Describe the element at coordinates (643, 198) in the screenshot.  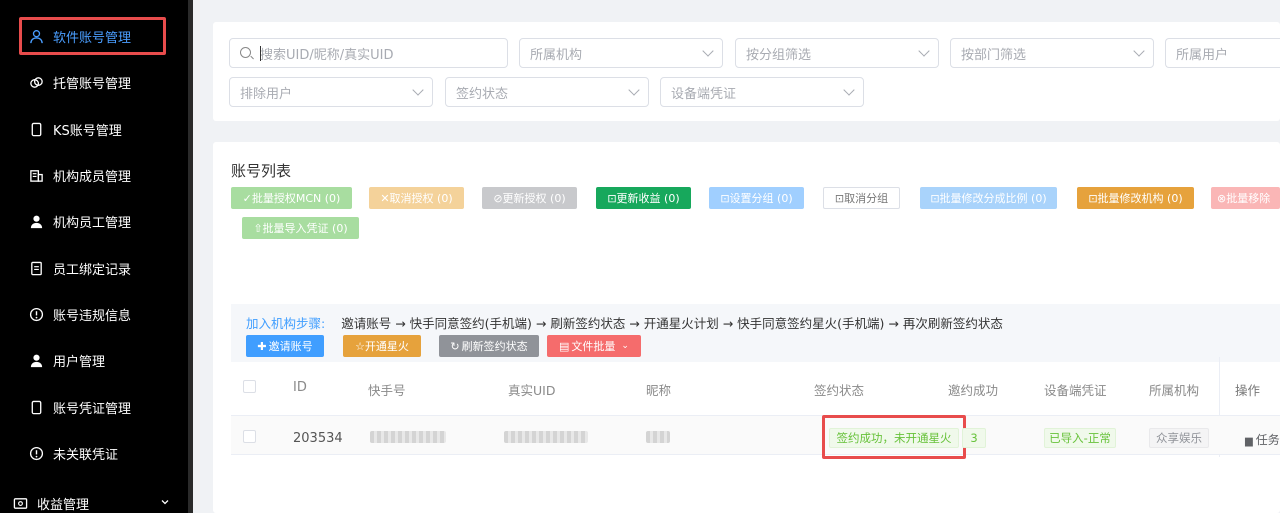
I see `update-income-button: ⊡更新收益 (0)` at that location.